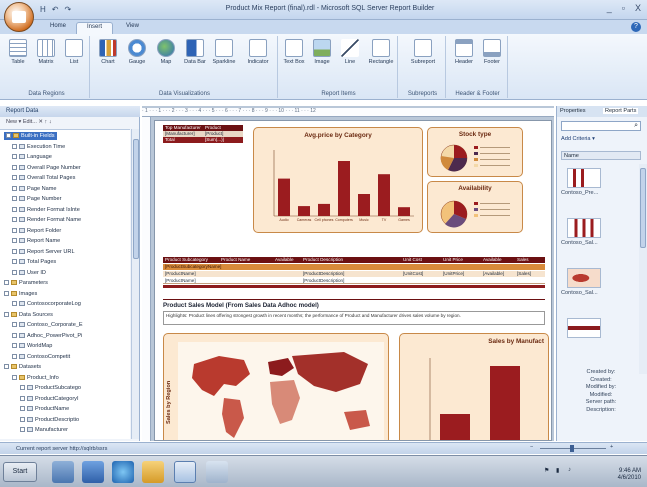  What do you see at coordinates (546, 470) in the screenshot?
I see `tray-flag-icon: ⚑` at bounding box center [546, 470].